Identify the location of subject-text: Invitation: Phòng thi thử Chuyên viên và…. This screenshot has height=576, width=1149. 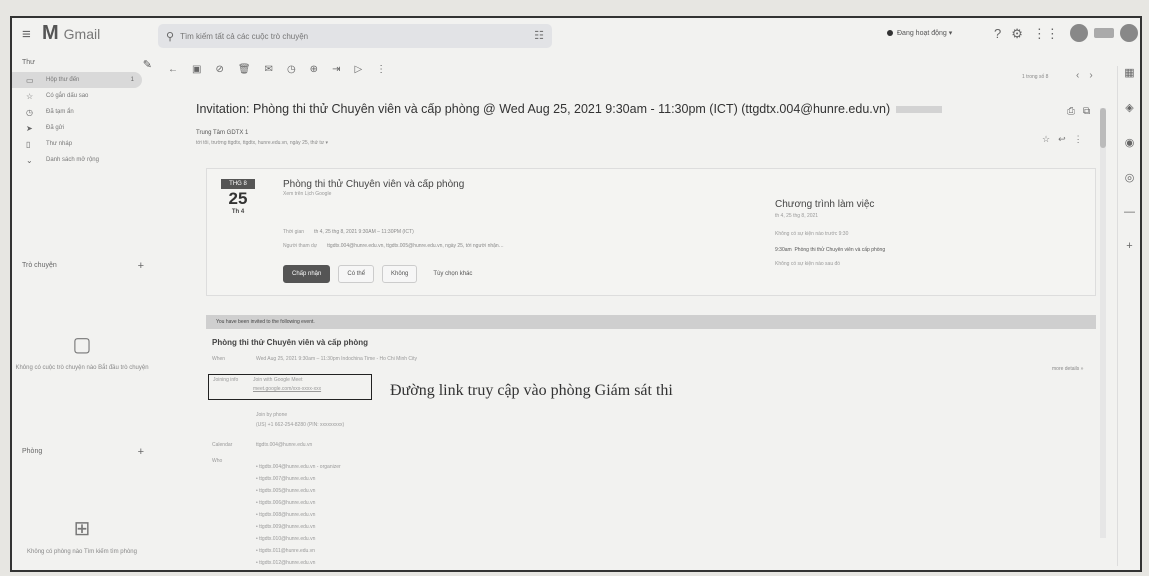
(543, 109).